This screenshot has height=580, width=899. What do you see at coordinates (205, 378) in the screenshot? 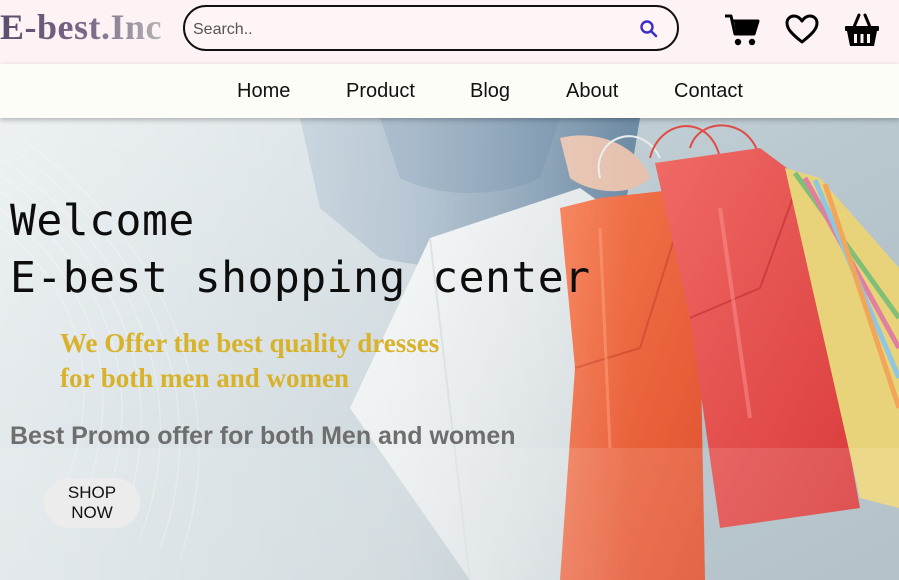
I see `offer-line-2: for both men and women` at bounding box center [205, 378].